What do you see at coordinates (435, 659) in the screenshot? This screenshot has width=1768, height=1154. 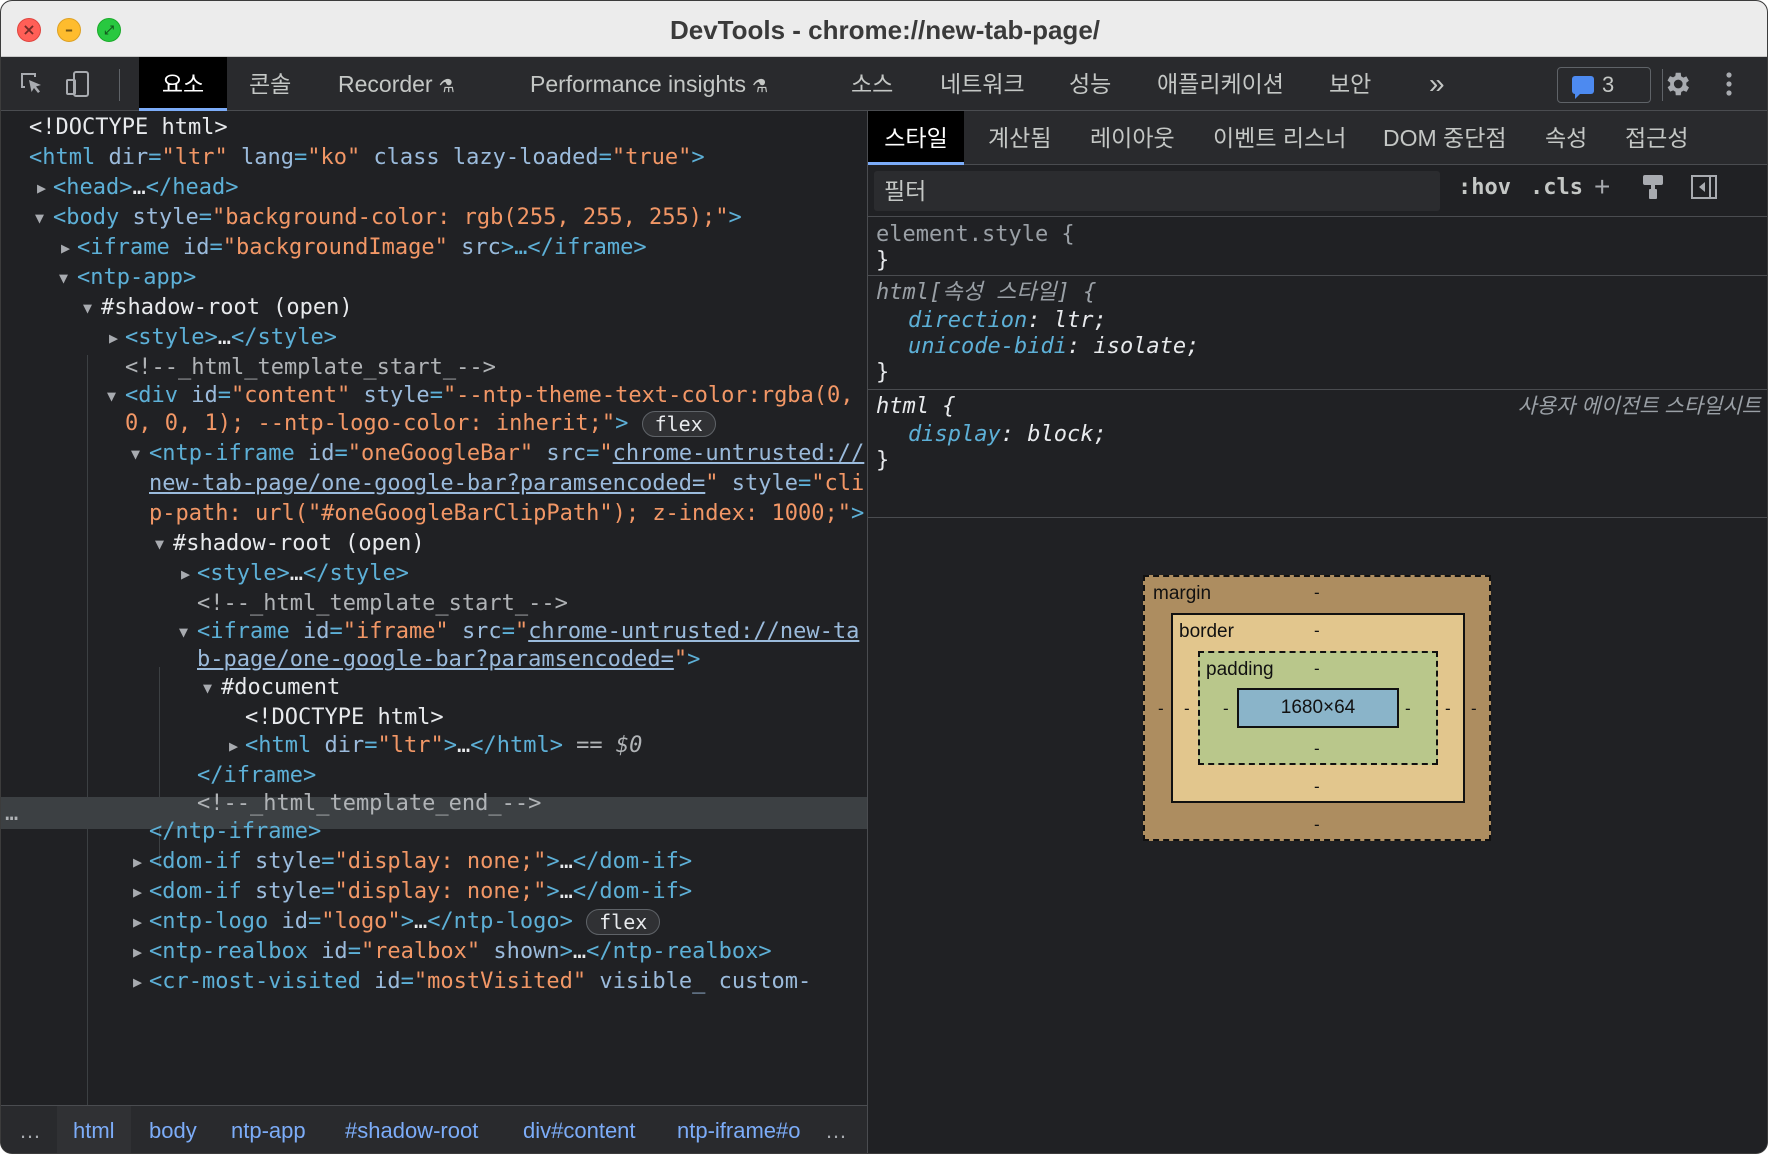 I see `src-link: b-page/one-google-bar?paramsencoded=` at bounding box center [435, 659].